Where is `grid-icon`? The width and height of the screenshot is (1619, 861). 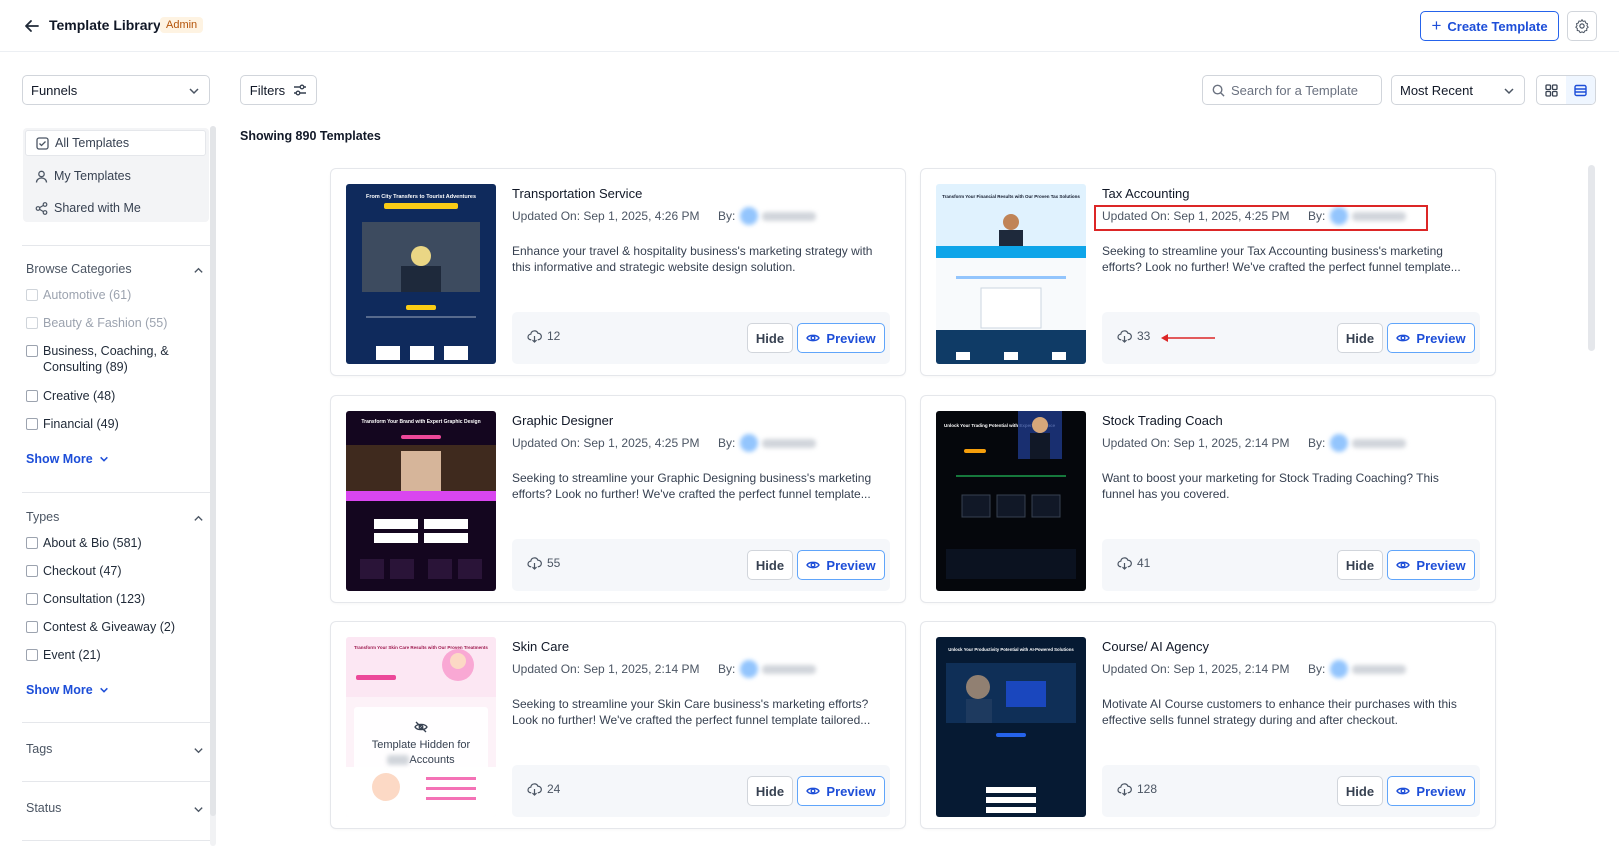
grid-icon is located at coordinates (1551, 90).